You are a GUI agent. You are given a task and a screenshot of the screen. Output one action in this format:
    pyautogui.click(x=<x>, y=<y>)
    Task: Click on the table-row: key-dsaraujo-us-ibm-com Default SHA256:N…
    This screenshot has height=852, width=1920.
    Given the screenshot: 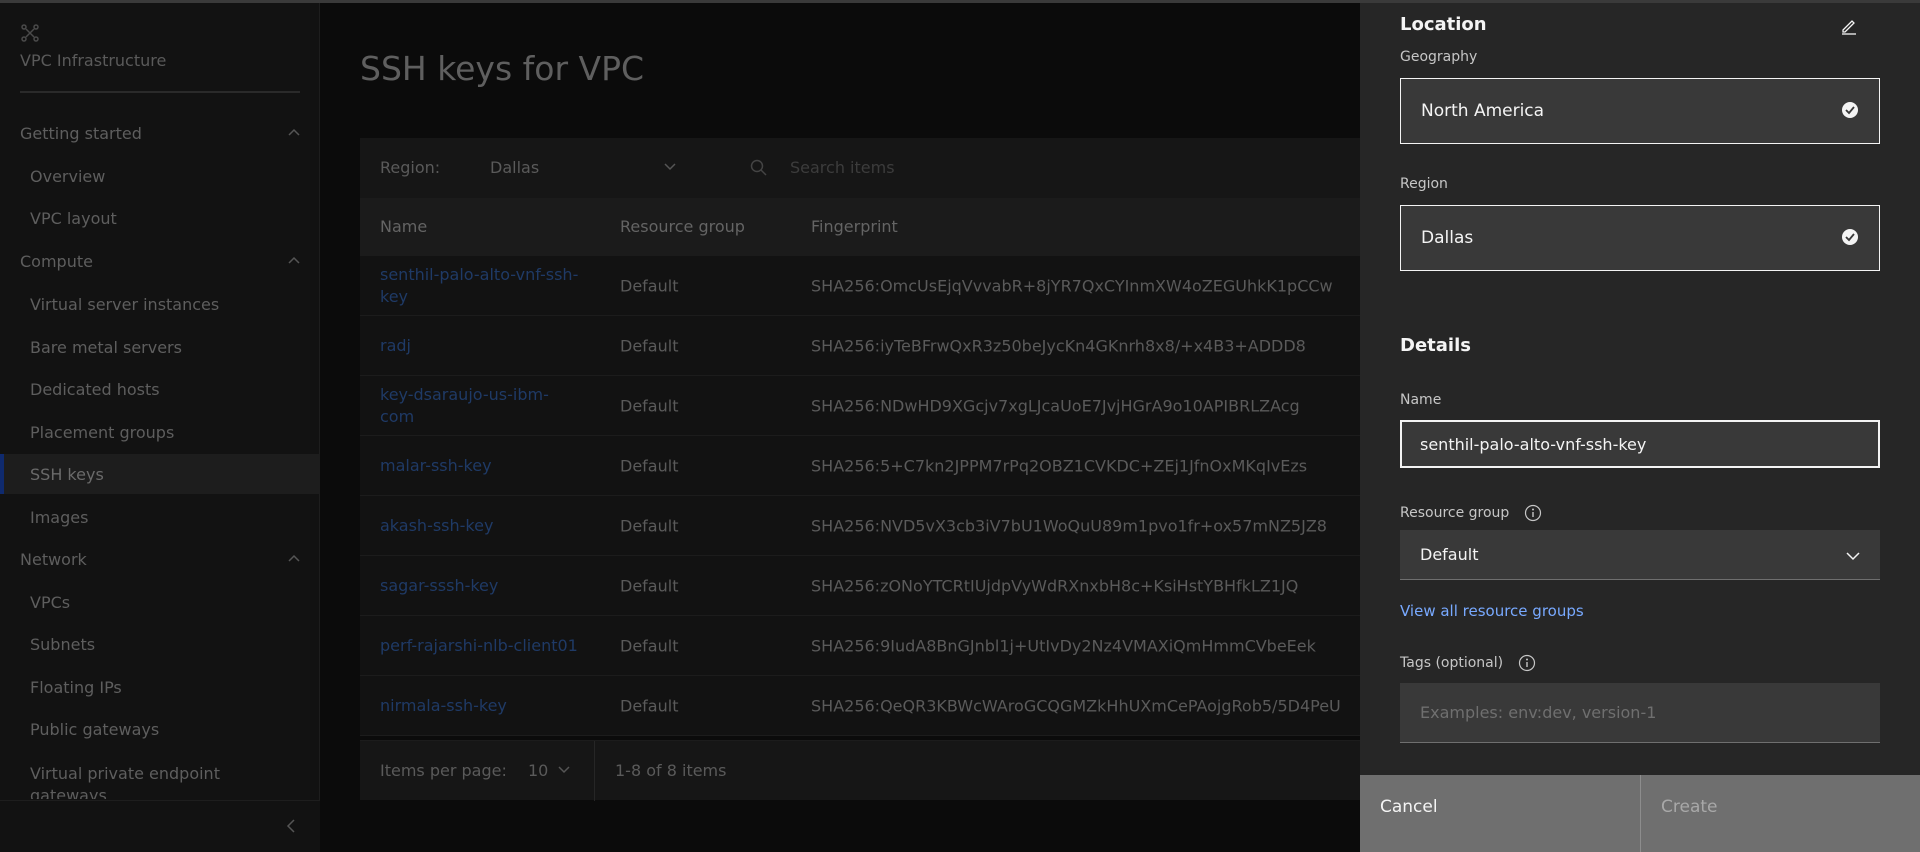 What is the action you would take?
    pyautogui.click(x=860, y=406)
    